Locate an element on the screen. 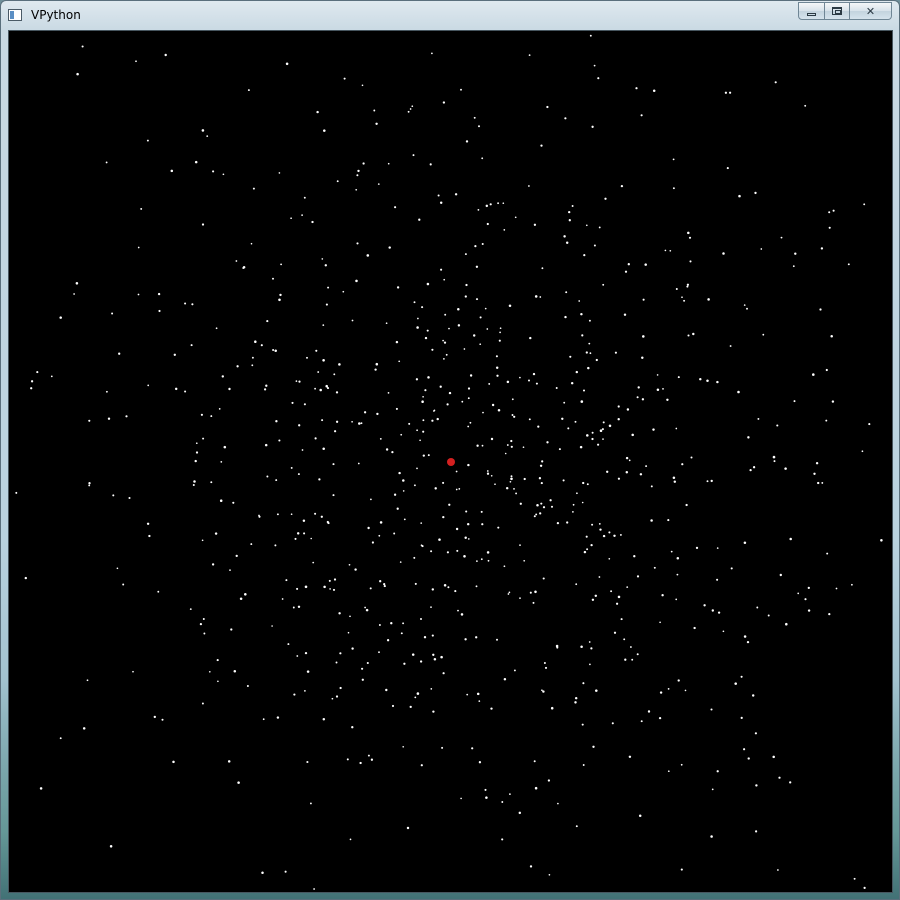 Image resolution: width=900 pixels, height=900 pixels. minimize-button is located at coordinates (811, 11).